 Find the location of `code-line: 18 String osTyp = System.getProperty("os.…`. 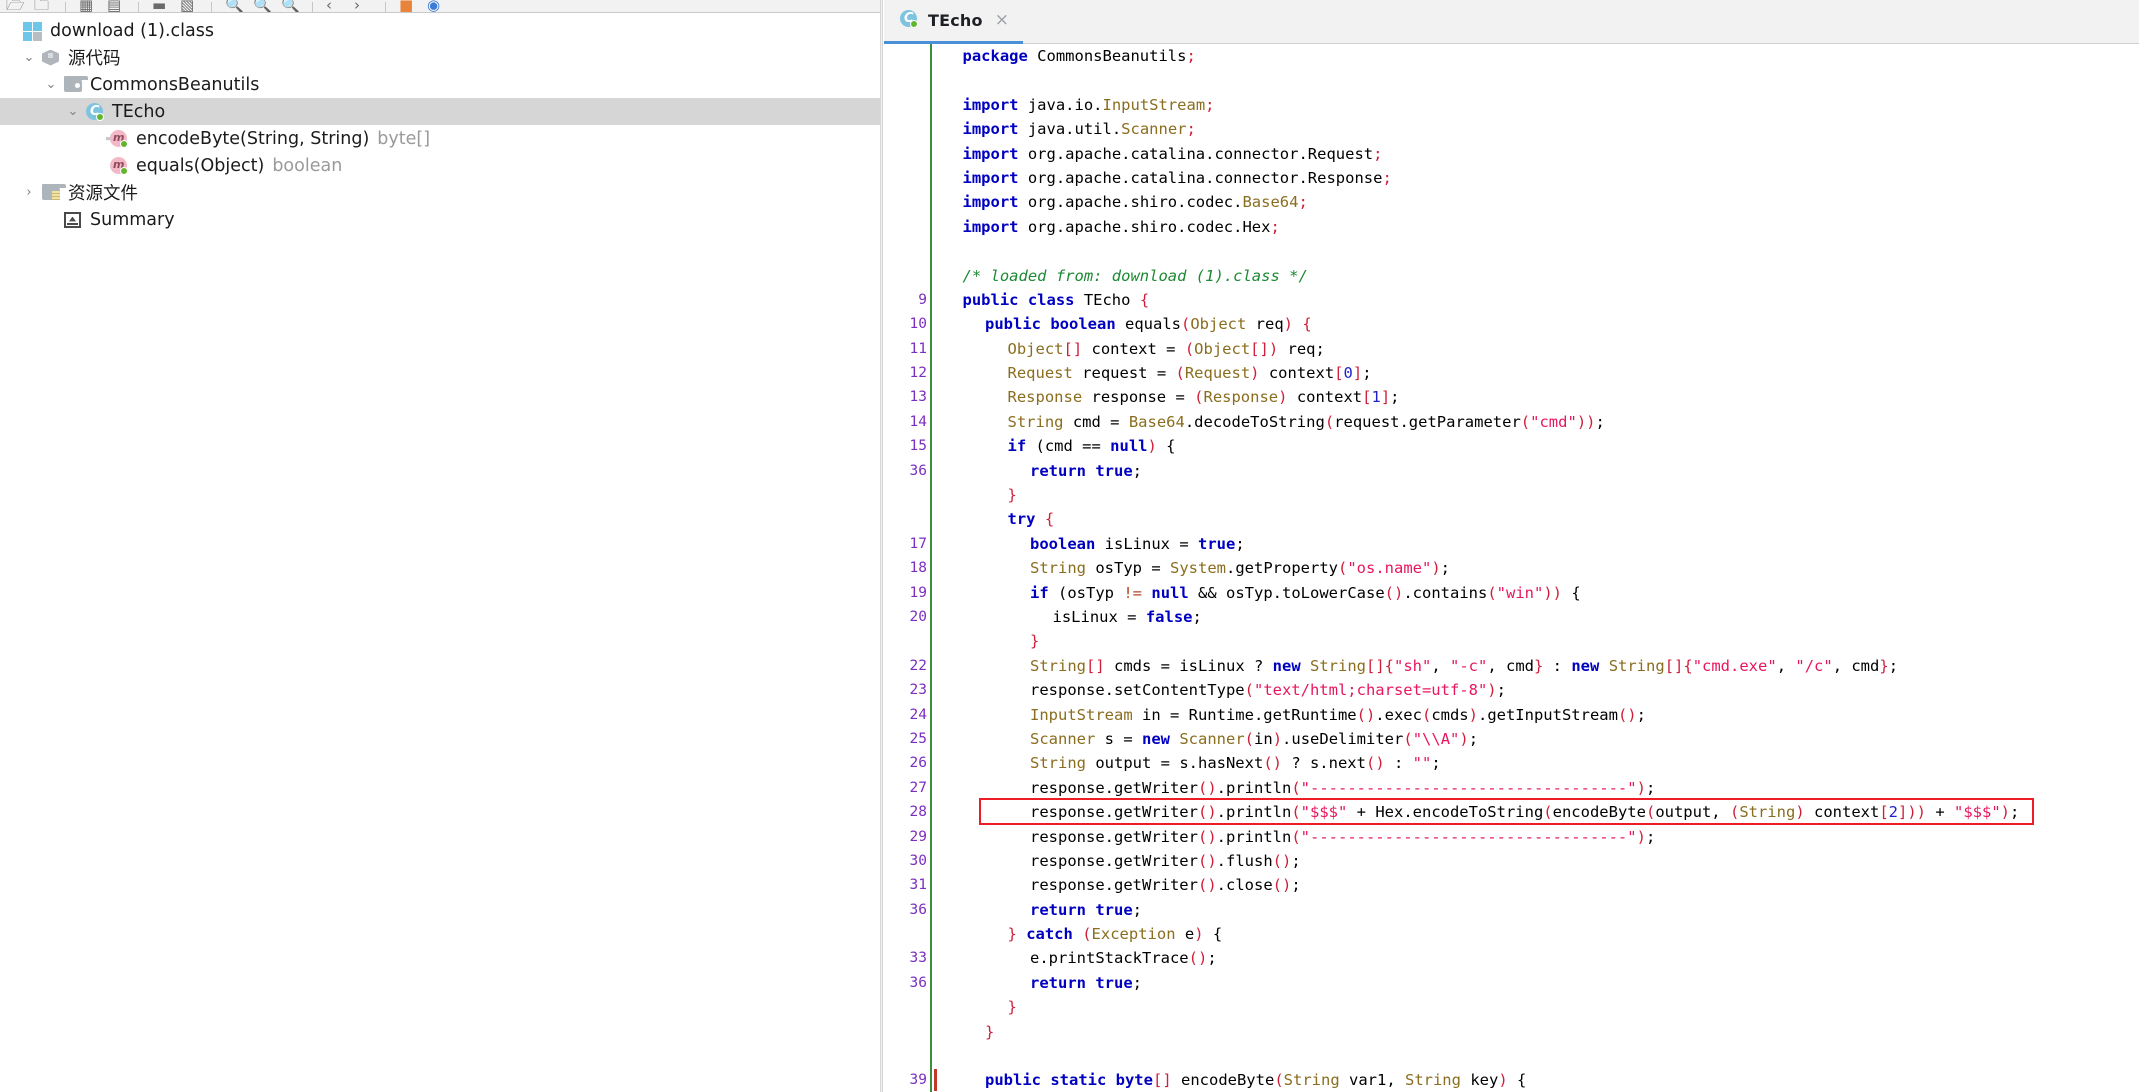

code-line: 18 String osTyp = System.getProperty("os.… is located at coordinates (1511, 568).